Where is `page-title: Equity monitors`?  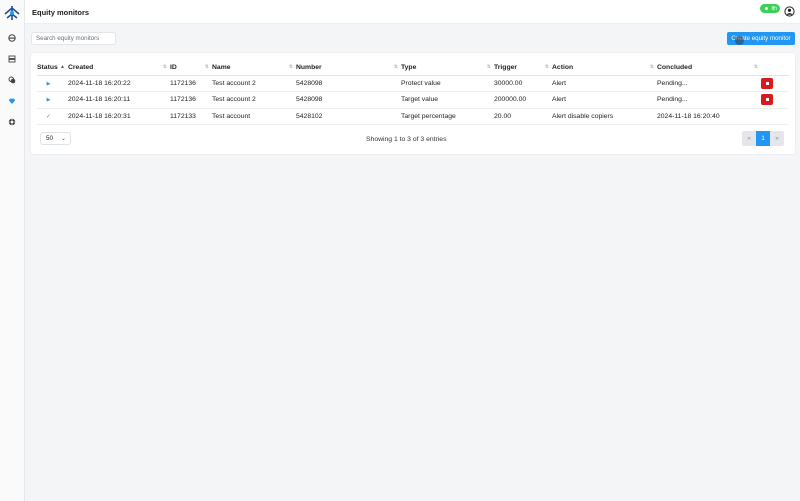
page-title: Equity monitors is located at coordinates (61, 12).